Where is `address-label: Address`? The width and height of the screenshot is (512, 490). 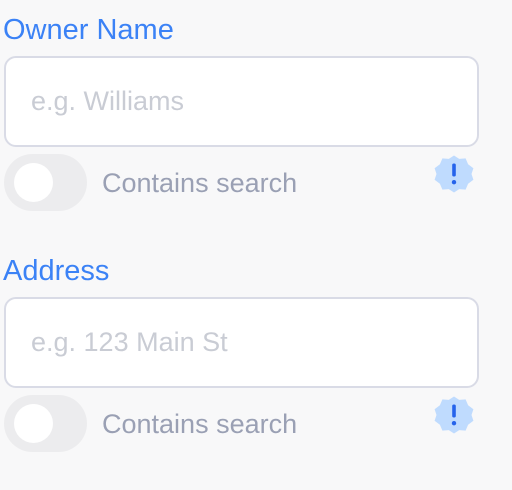 address-label: Address is located at coordinates (56, 271).